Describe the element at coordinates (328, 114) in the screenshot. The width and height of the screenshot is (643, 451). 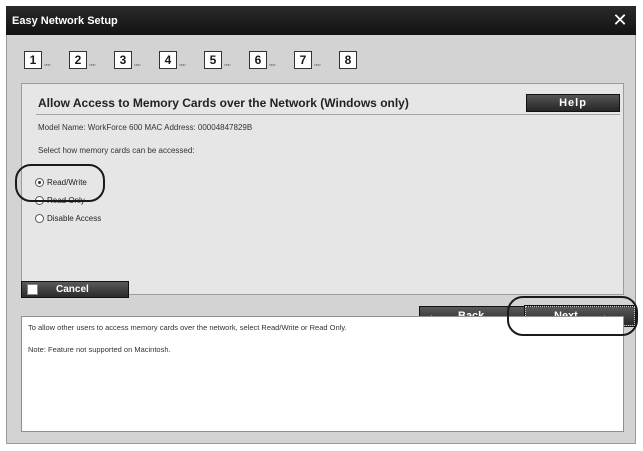
I see `divider` at that location.